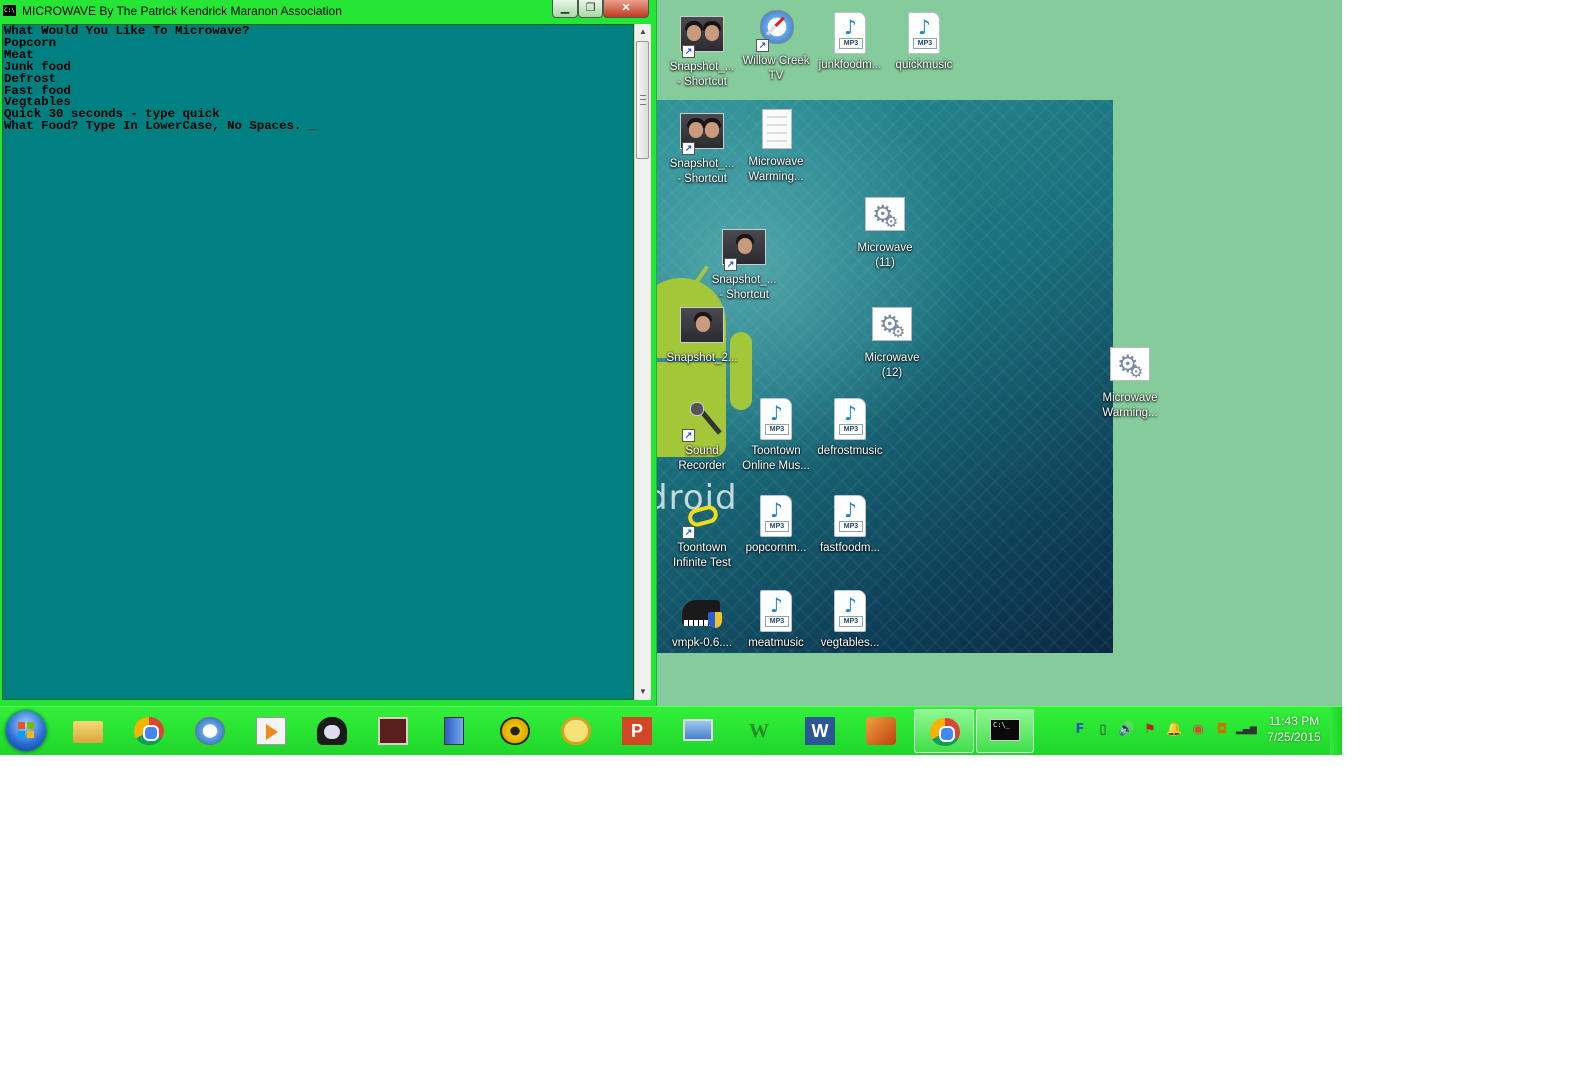 This screenshot has height=1080, width=1589. Describe the element at coordinates (702, 133) in the screenshot. I see `photo-icon: ↗` at that location.